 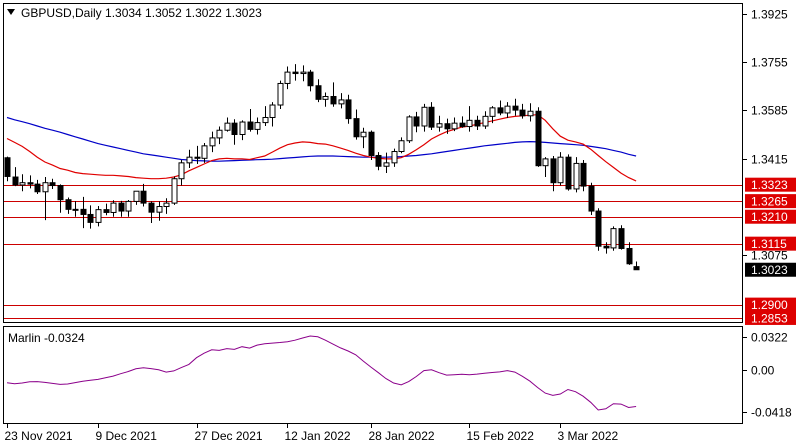 What do you see at coordinates (127, 436) in the screenshot?
I see `time-tick-label: 9 Dec 2021` at bounding box center [127, 436].